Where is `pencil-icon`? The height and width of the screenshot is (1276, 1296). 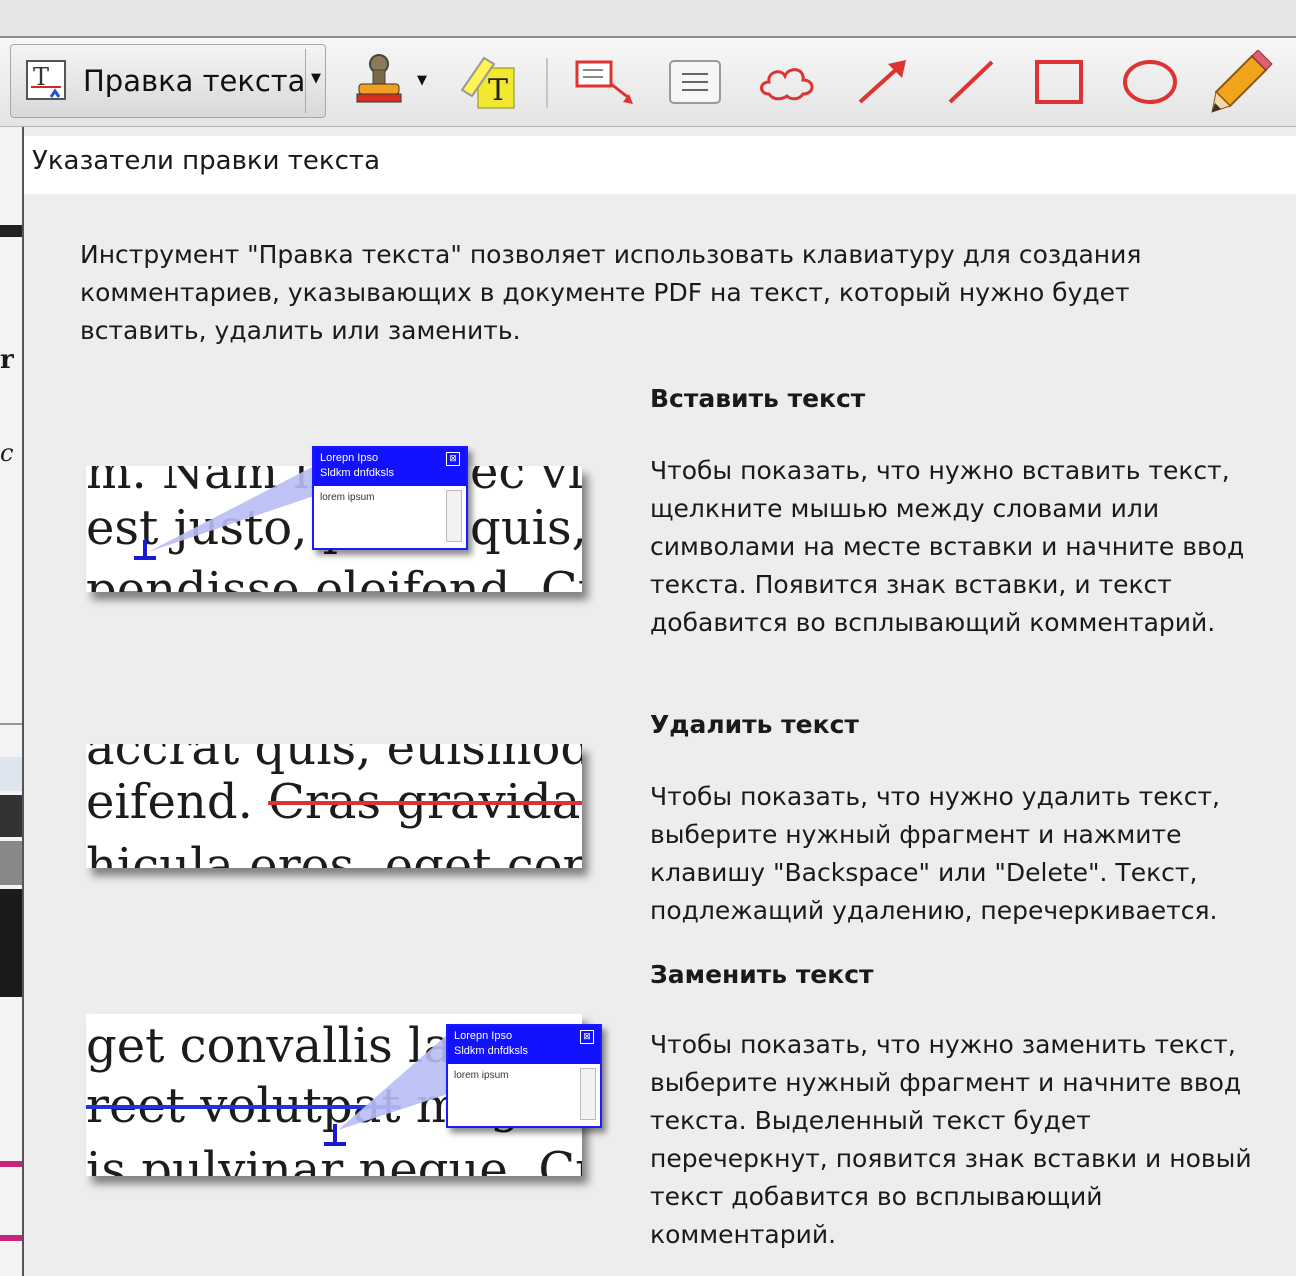 pencil-icon is located at coordinates (1242, 81).